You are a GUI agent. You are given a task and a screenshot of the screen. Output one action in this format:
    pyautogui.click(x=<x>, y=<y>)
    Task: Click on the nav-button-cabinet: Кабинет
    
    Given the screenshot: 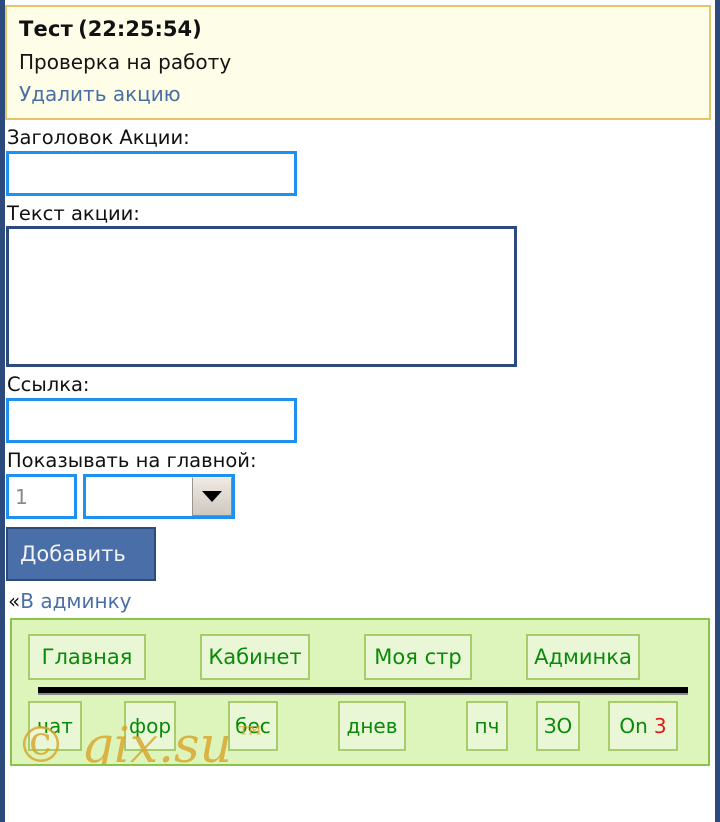 What is the action you would take?
    pyautogui.click(x=255, y=657)
    